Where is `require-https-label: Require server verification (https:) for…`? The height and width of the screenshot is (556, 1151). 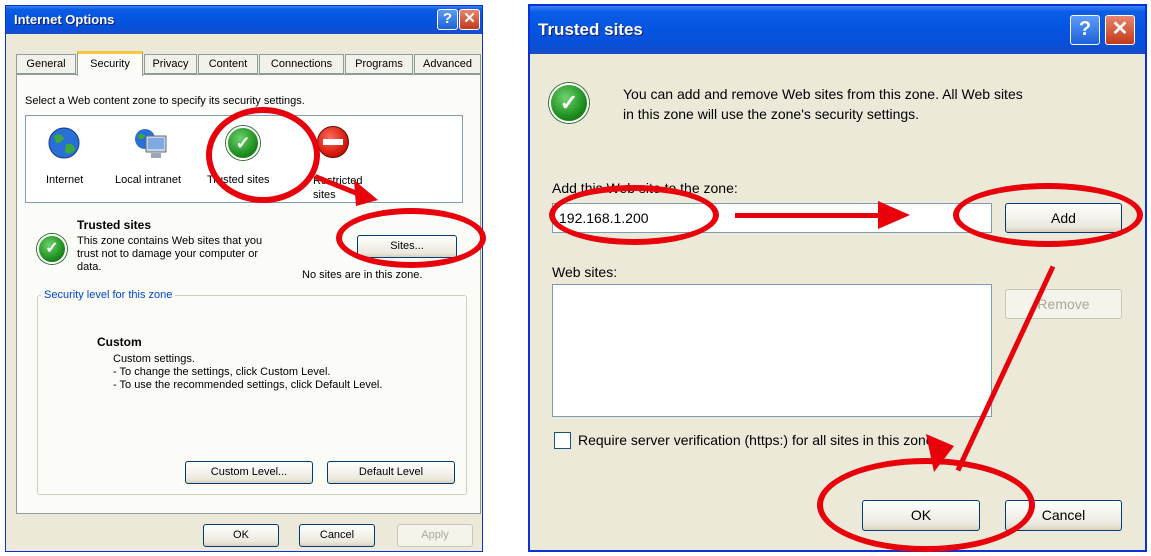
require-https-label: Require server verification (https:) for… is located at coordinates (756, 440).